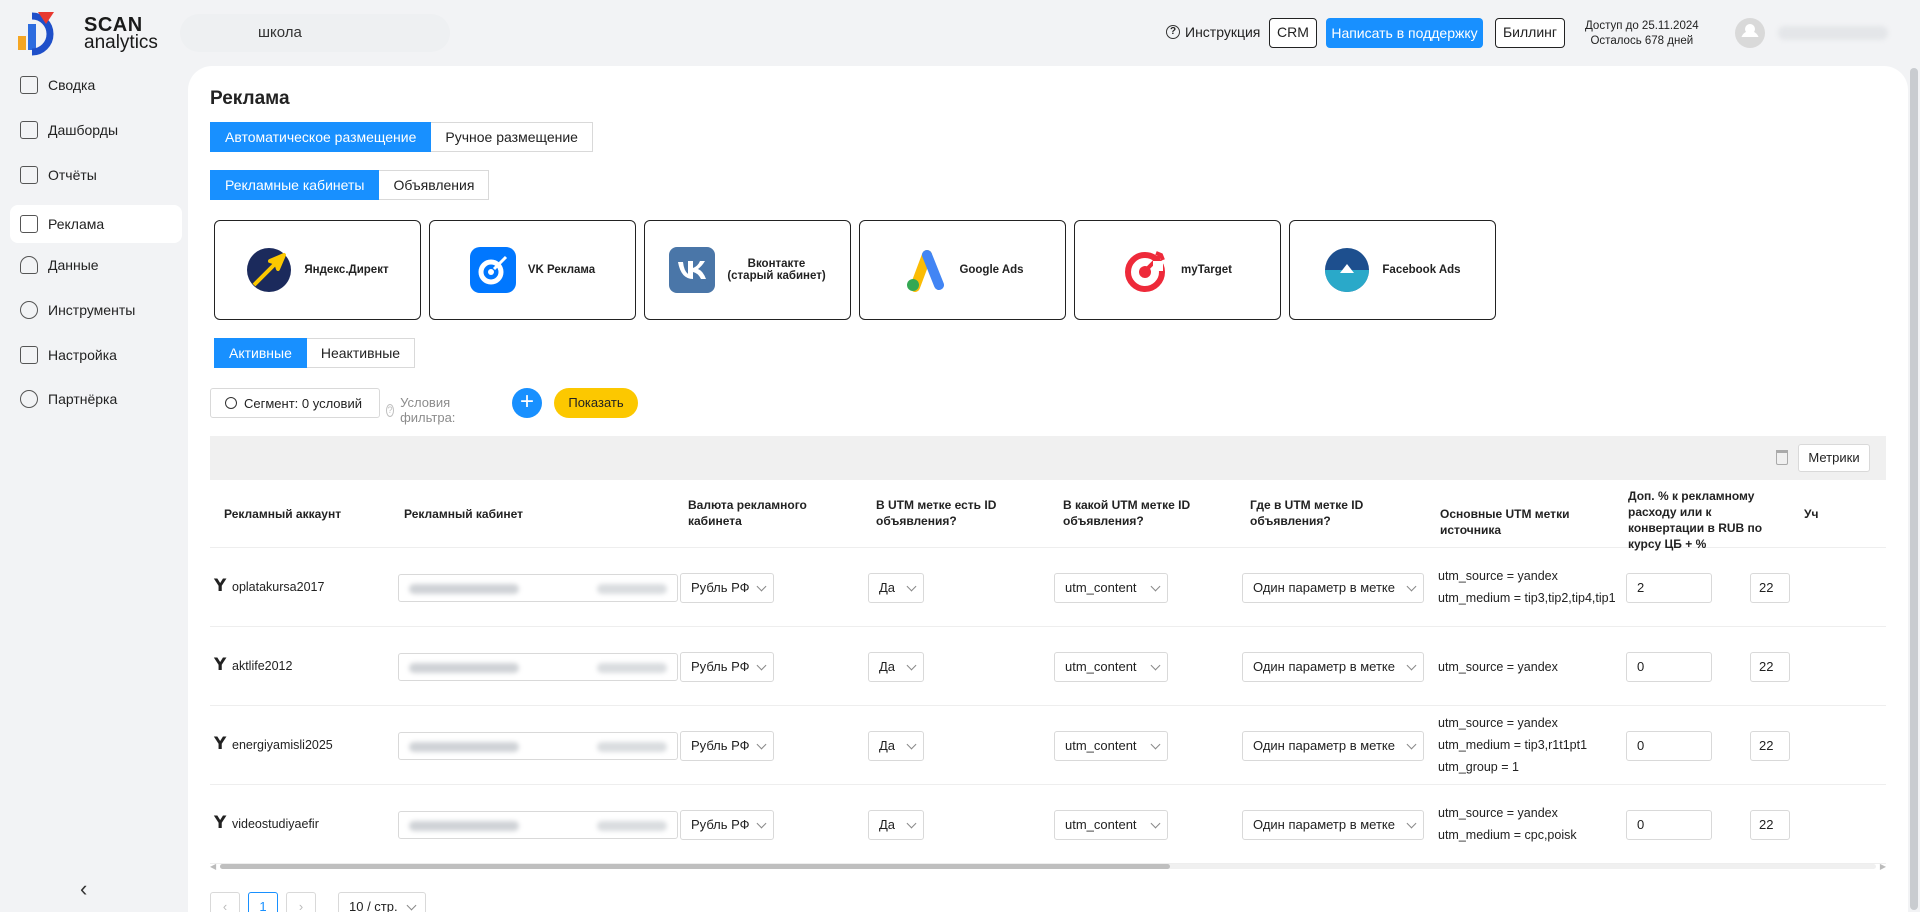 The image size is (1920, 912). I want to click on select-value: Рубль РФ, so click(720, 666).